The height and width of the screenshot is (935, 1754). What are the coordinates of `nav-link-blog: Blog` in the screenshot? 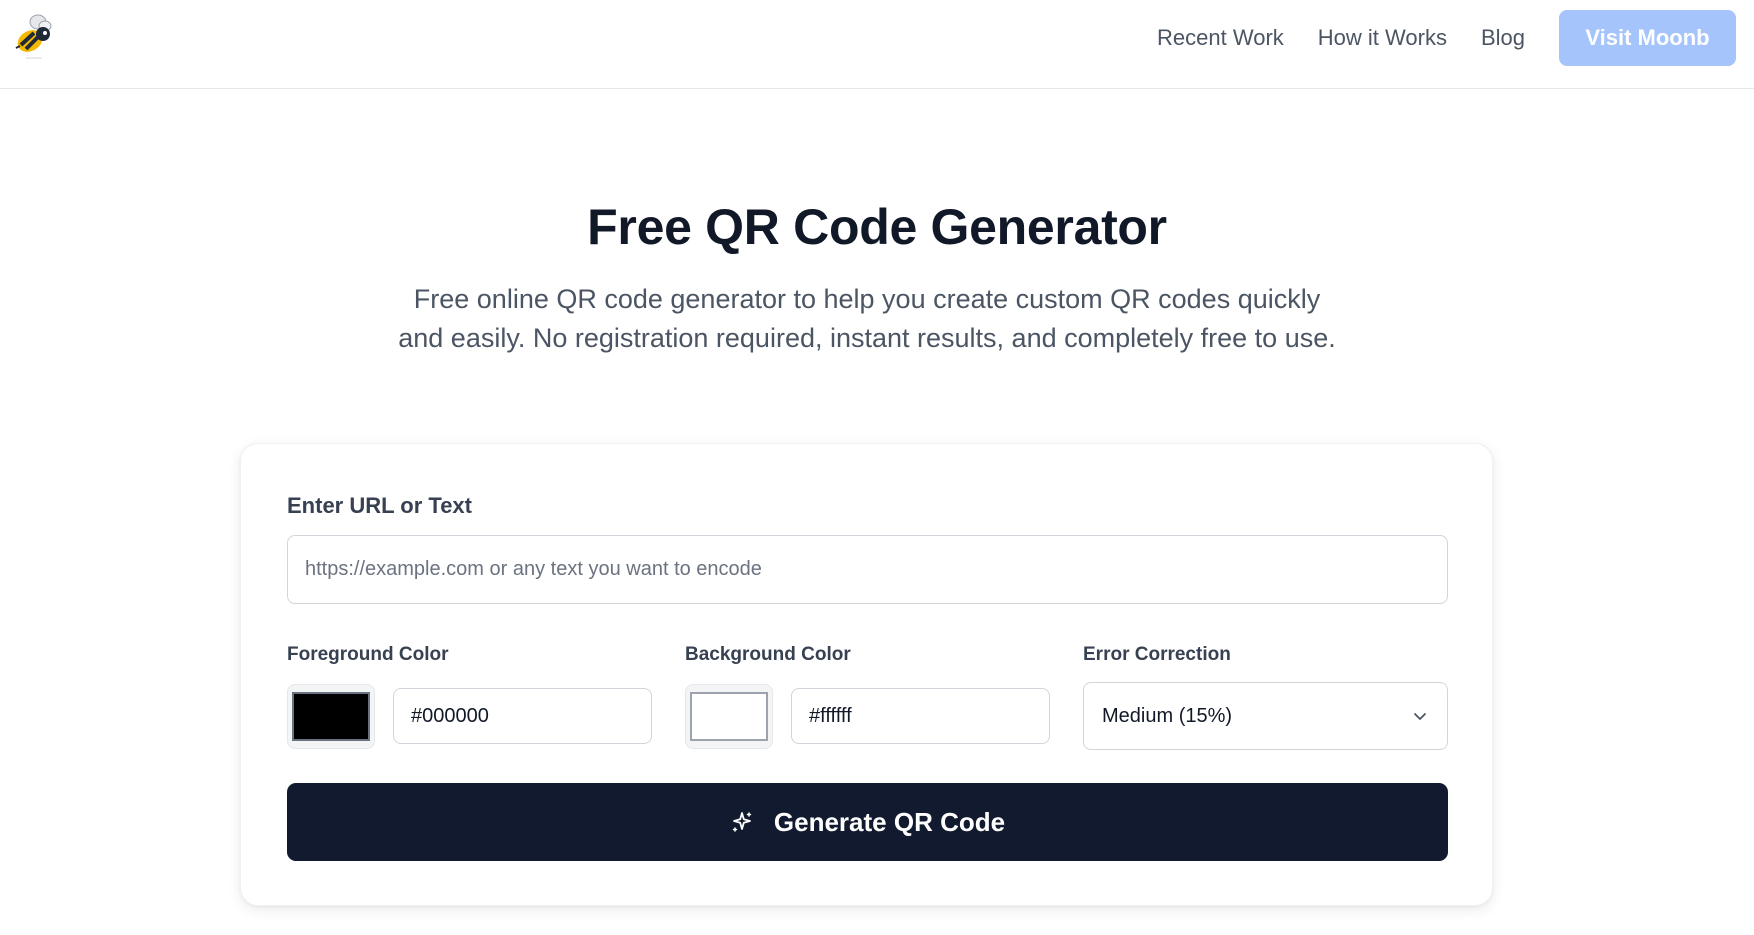 It's located at (1503, 38).